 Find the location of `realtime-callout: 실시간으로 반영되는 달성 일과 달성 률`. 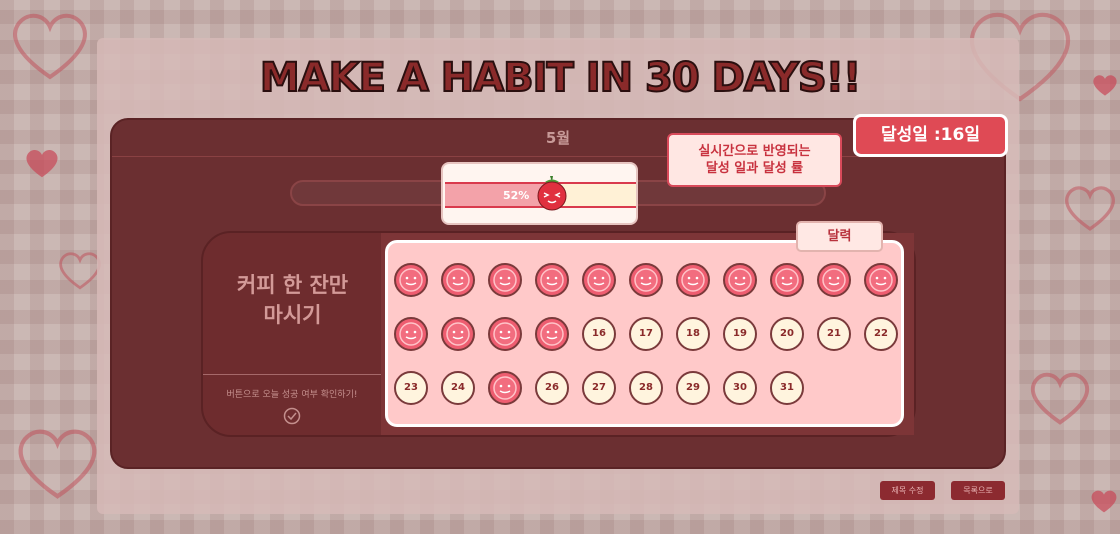

realtime-callout: 실시간으로 반영되는 달성 일과 달성 률 is located at coordinates (754, 160).